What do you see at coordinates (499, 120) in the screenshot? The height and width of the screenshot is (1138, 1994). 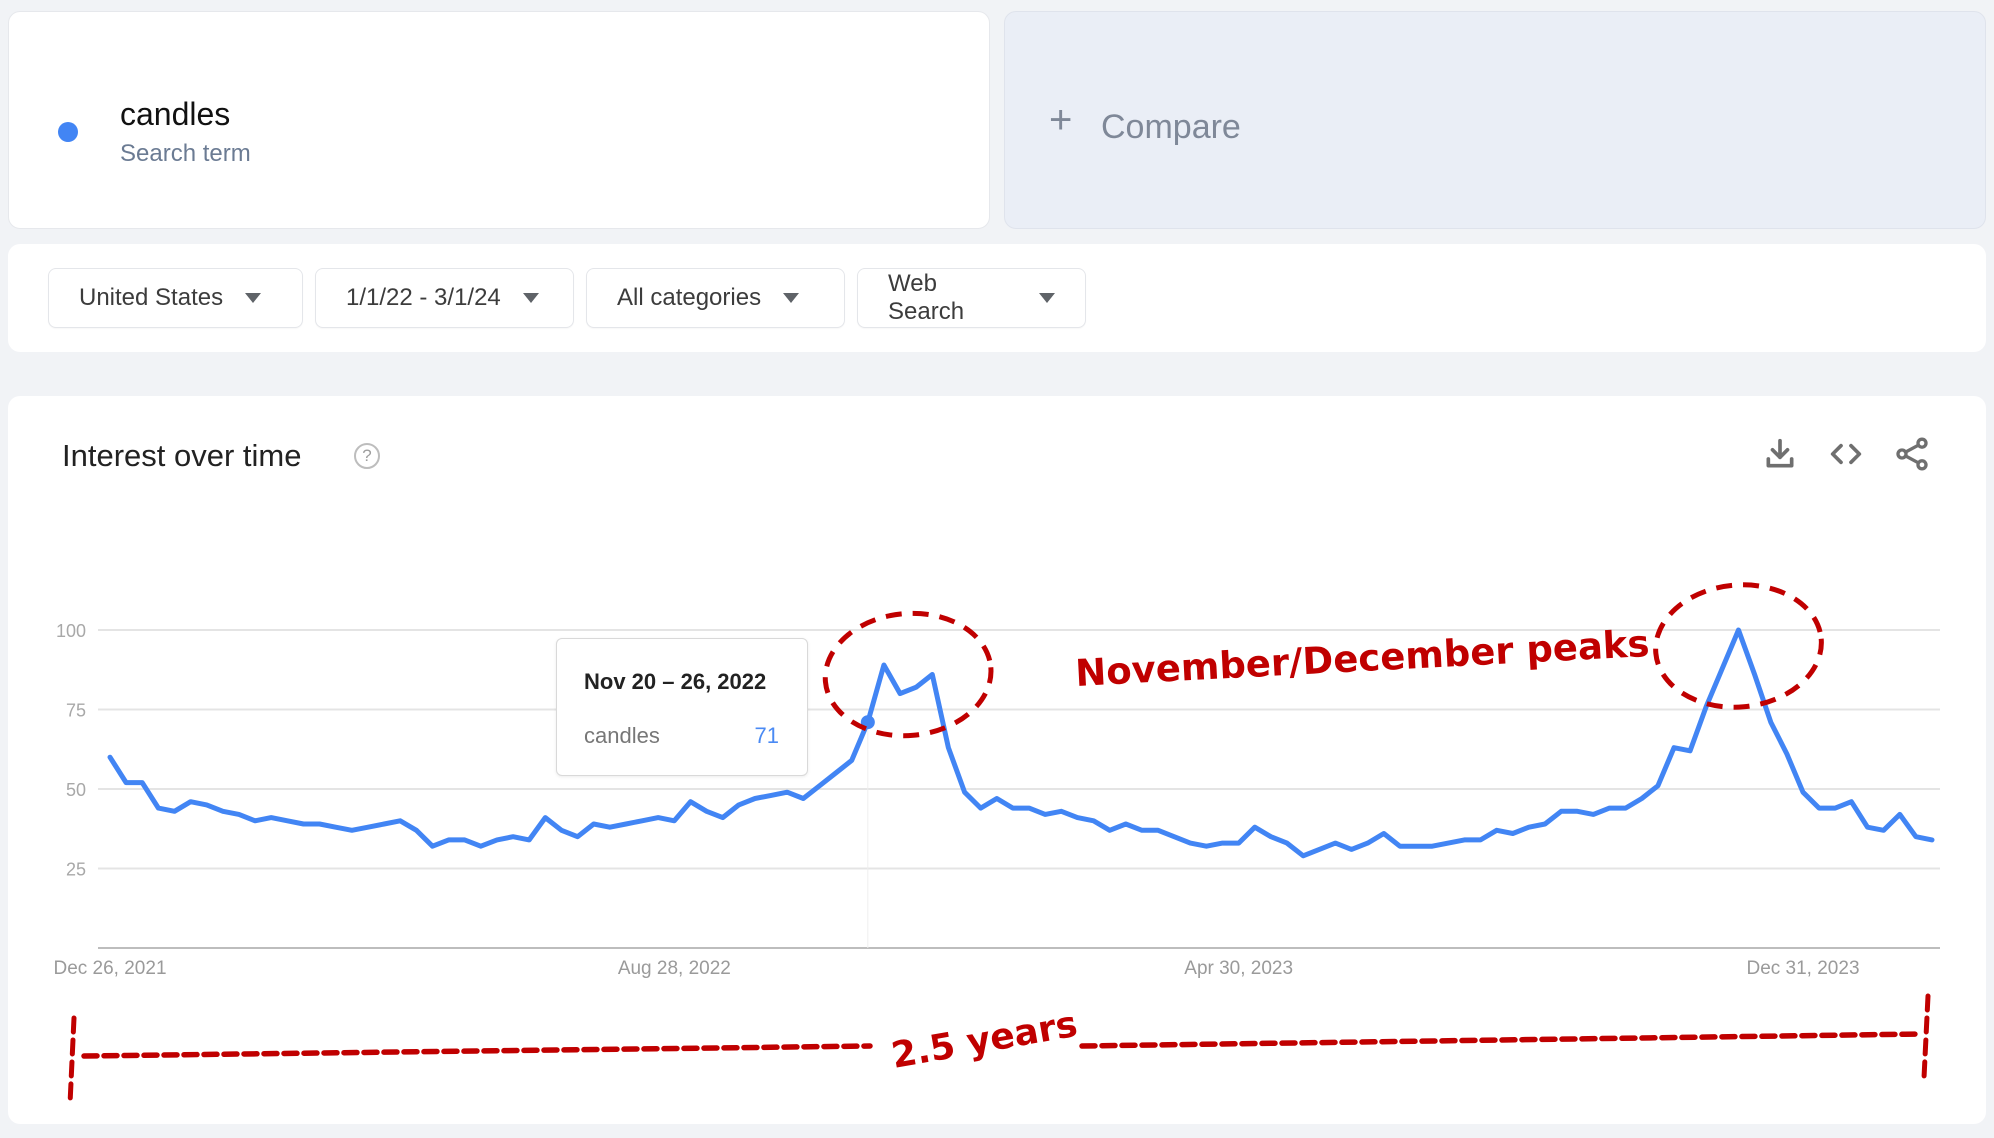 I see `search-term-card: candles Search term` at bounding box center [499, 120].